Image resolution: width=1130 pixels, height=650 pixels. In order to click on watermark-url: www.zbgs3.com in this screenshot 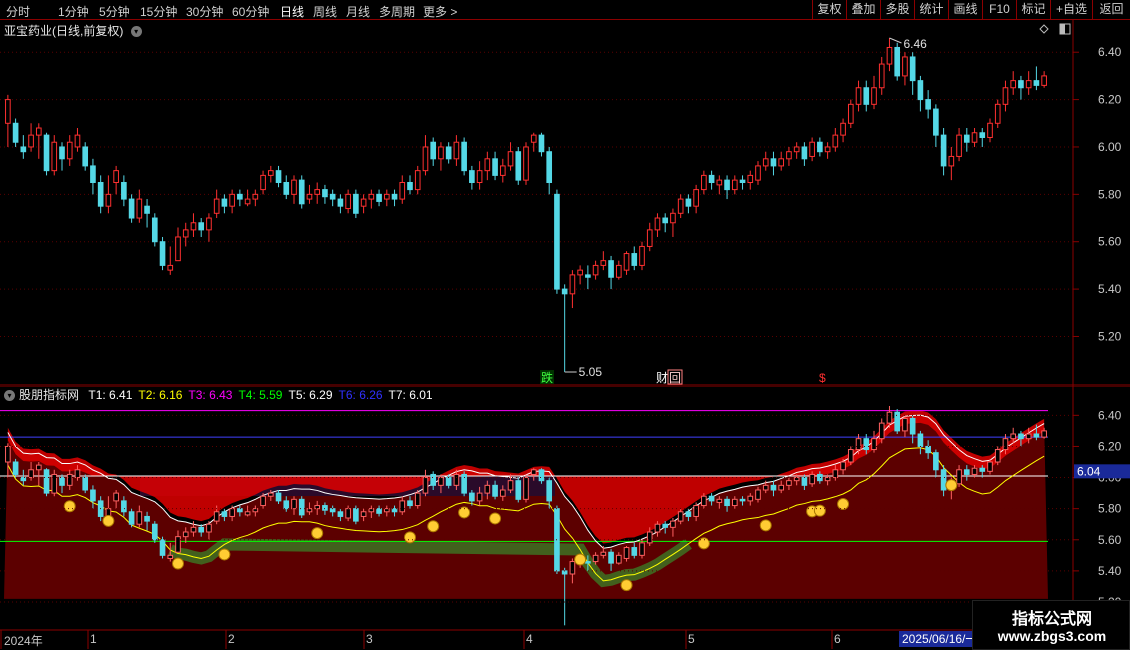, I will do `click(1052, 636)`.